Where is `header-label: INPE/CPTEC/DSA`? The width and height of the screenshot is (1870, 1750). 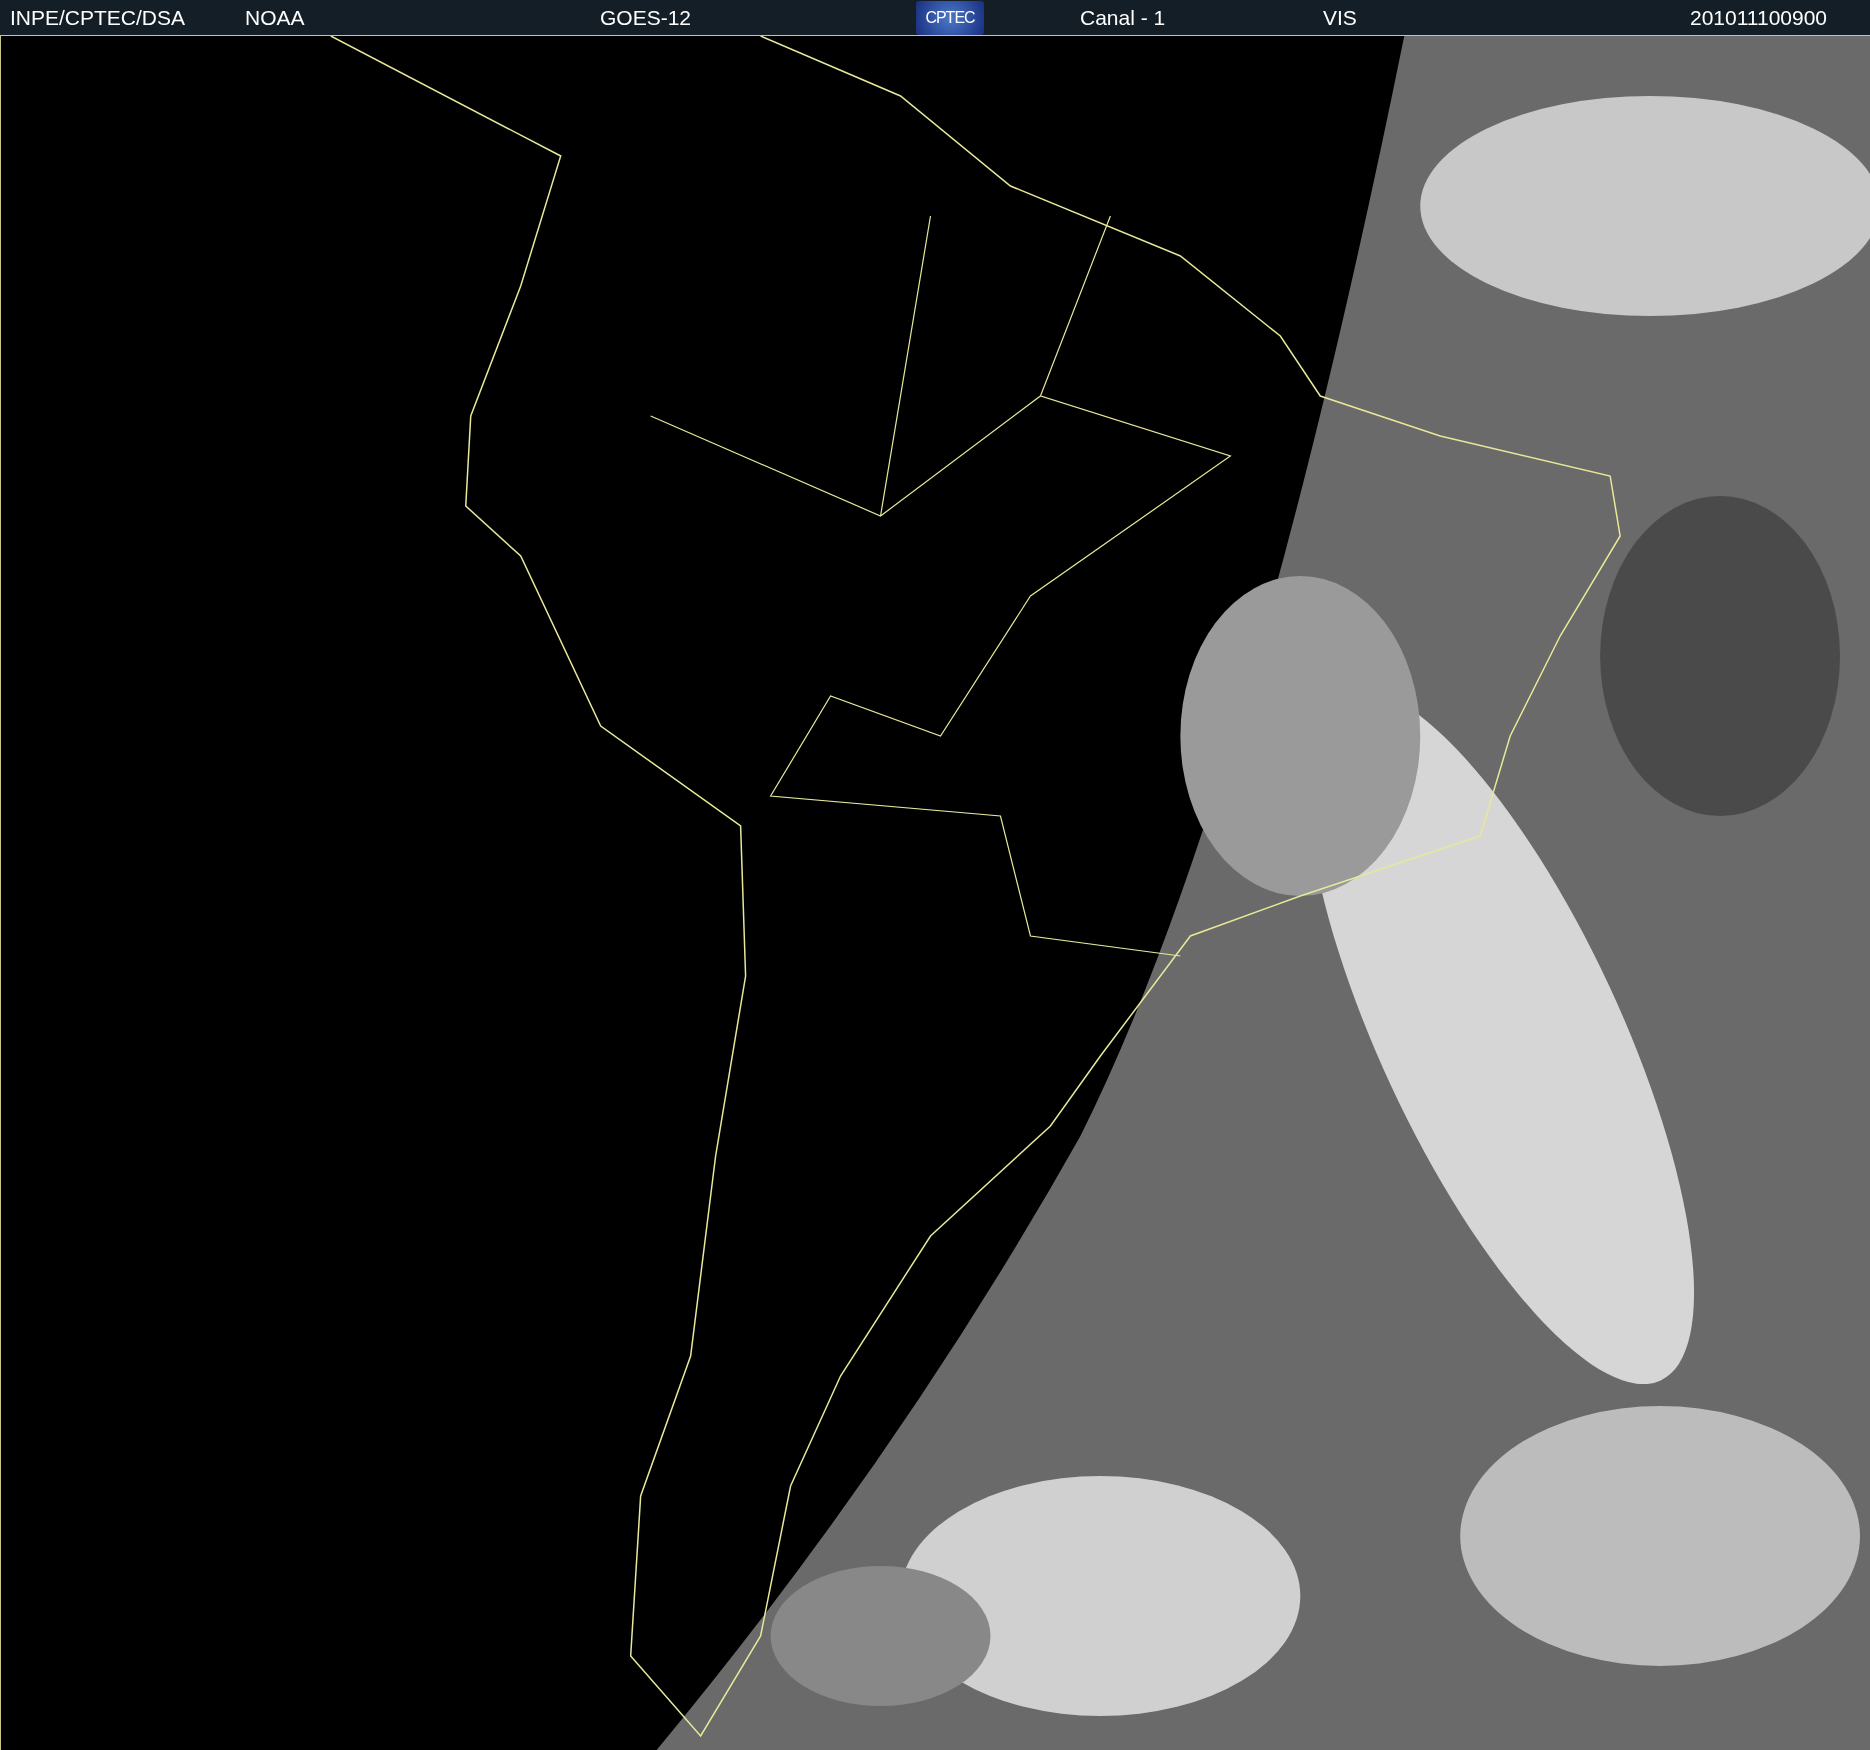
header-label: INPE/CPTEC/DSA is located at coordinates (98, 17).